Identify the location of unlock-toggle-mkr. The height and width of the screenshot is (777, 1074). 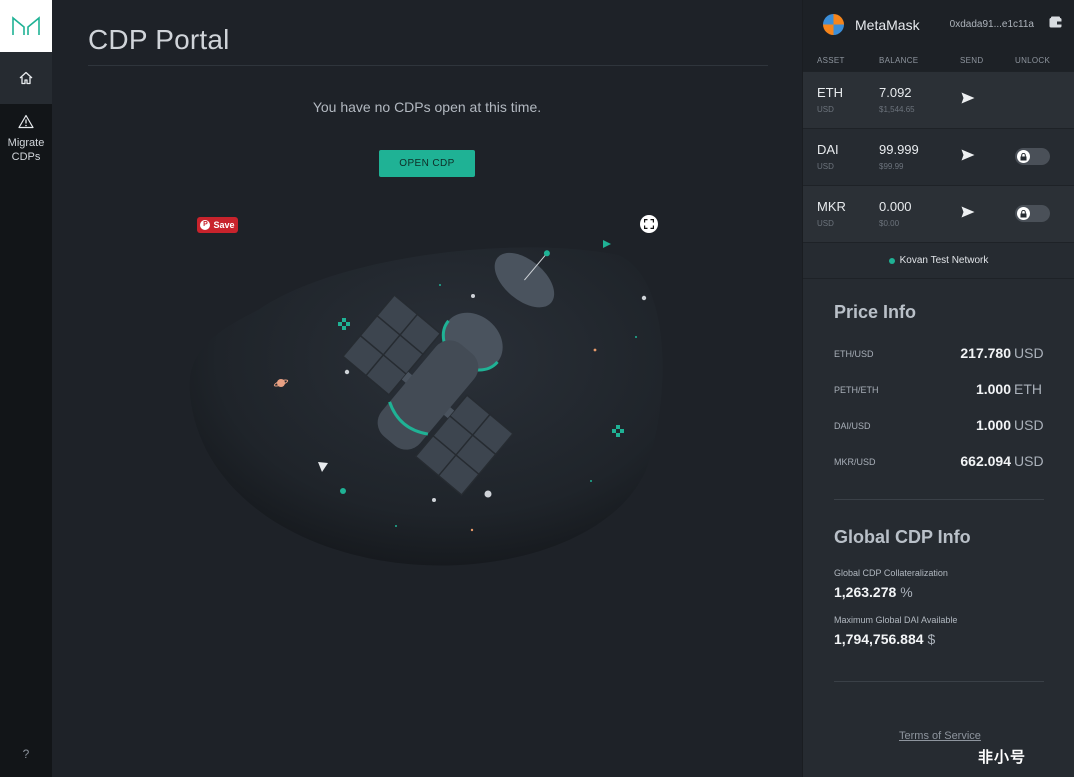
(1032, 213).